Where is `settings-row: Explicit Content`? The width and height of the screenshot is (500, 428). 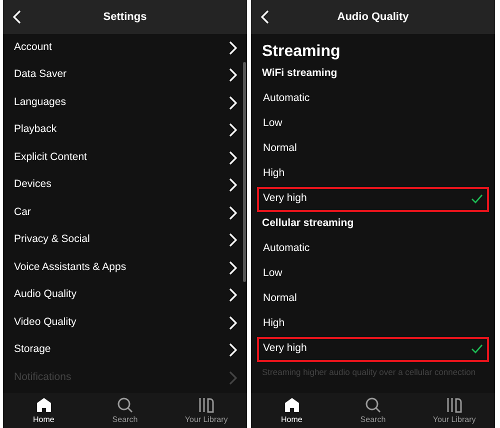 settings-row: Explicit Content is located at coordinates (125, 158).